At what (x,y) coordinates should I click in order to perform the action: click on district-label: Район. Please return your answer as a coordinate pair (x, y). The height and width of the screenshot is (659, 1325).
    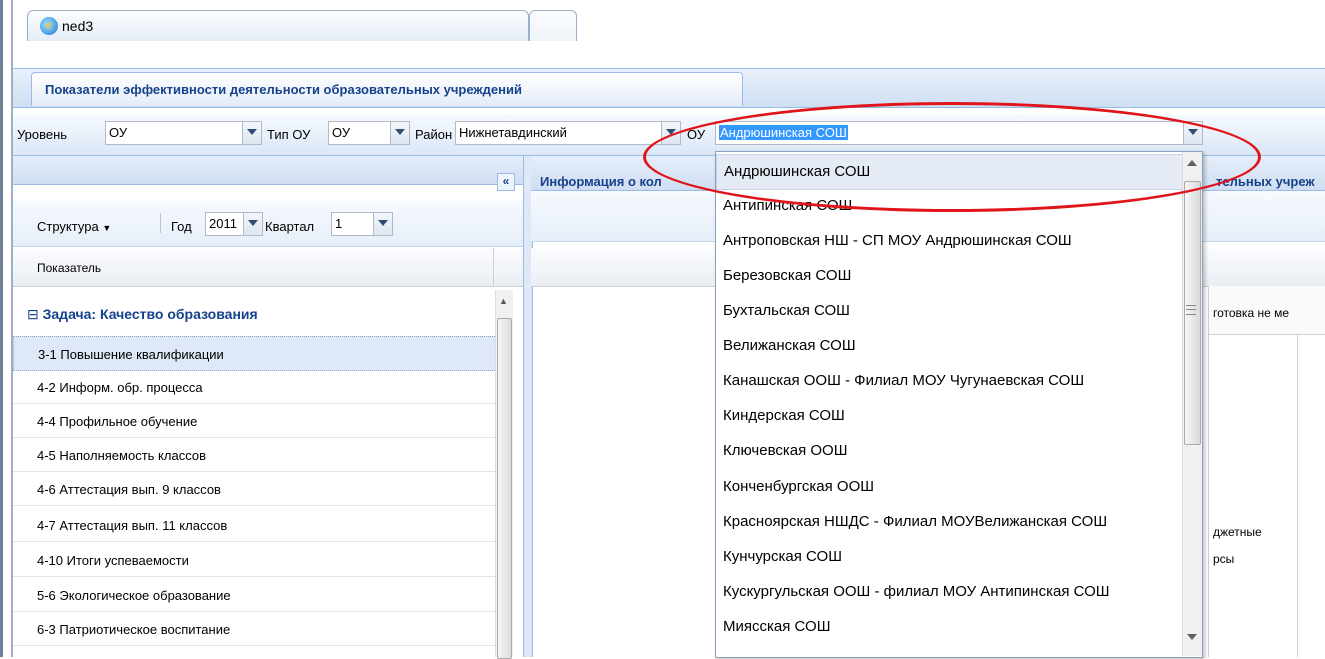
    Looking at the image, I should click on (434, 134).